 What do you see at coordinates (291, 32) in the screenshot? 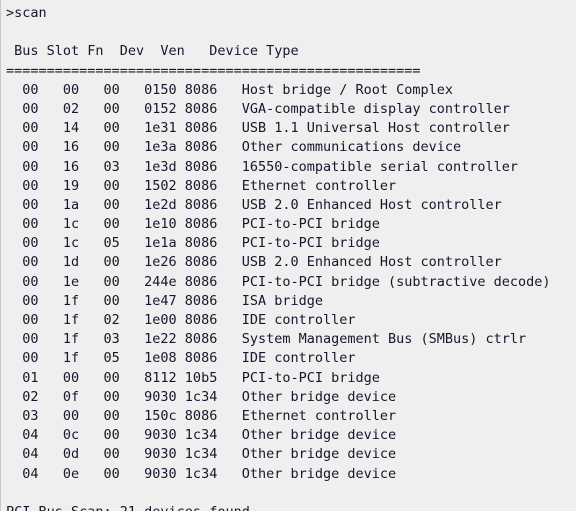
I see `spacer-line` at bounding box center [291, 32].